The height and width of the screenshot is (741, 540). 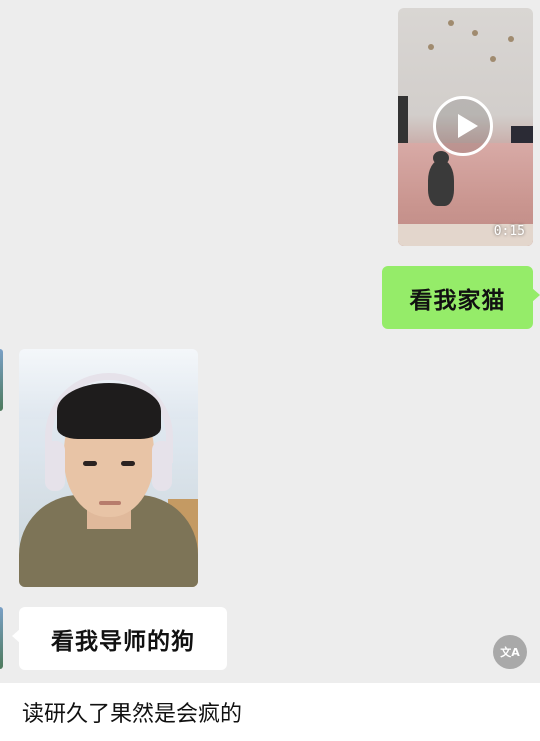 I want to click on outgoing-text-bubble: 看我家猫, so click(x=461, y=297).